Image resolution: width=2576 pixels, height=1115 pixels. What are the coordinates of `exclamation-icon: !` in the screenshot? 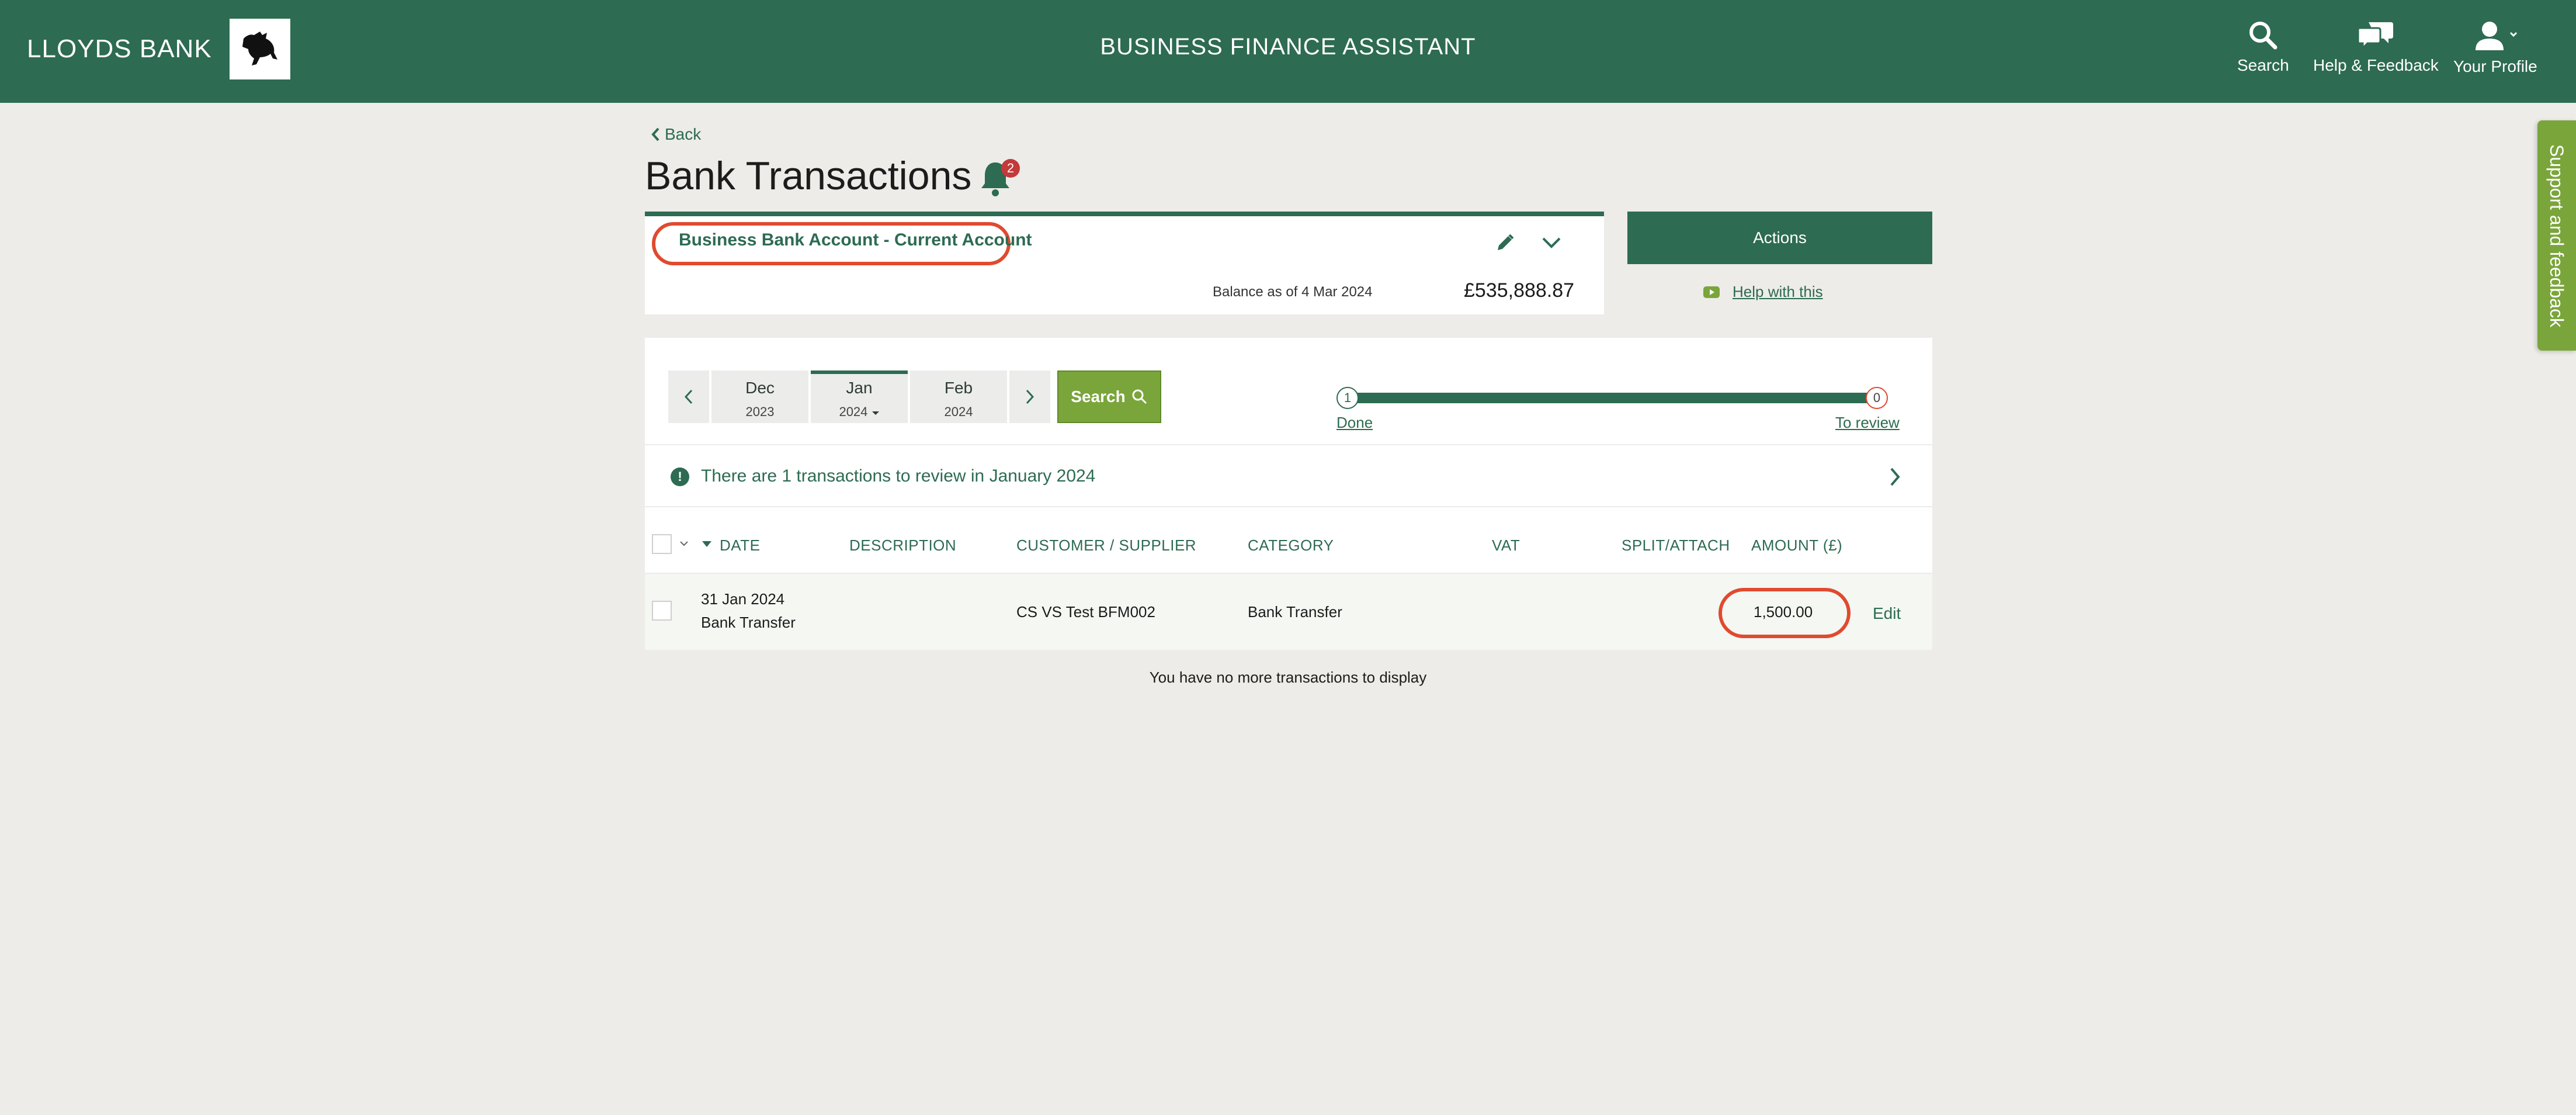 It's located at (680, 477).